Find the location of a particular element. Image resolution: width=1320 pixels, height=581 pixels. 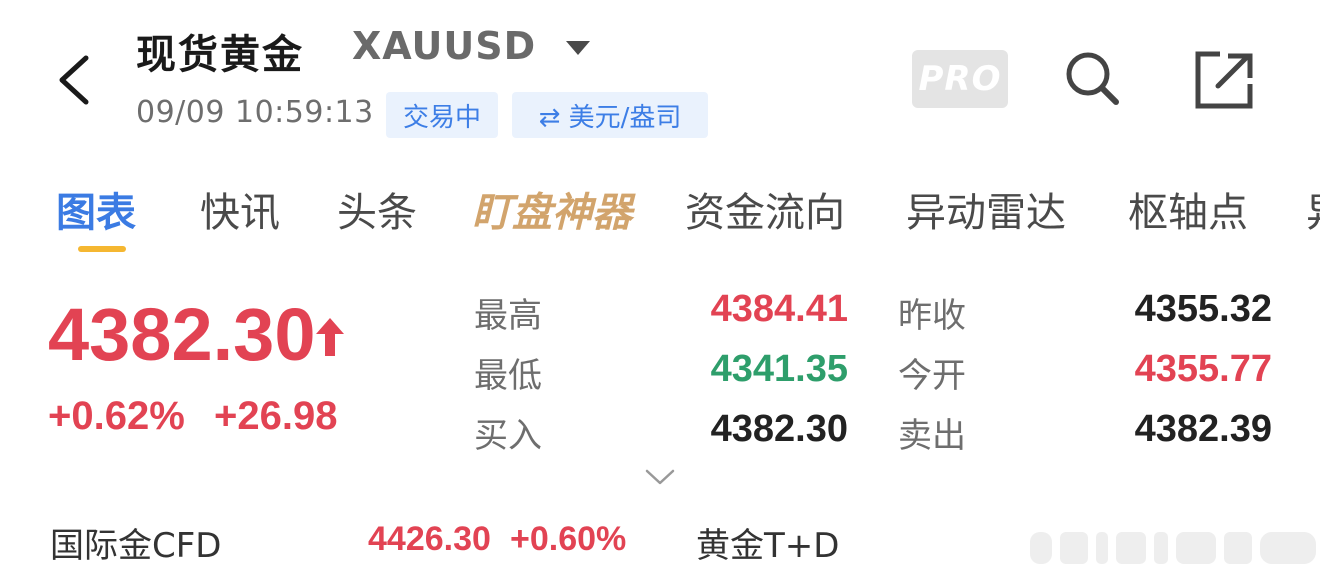

unit-toggle: ⇄ 美元/盎司 is located at coordinates (610, 115).